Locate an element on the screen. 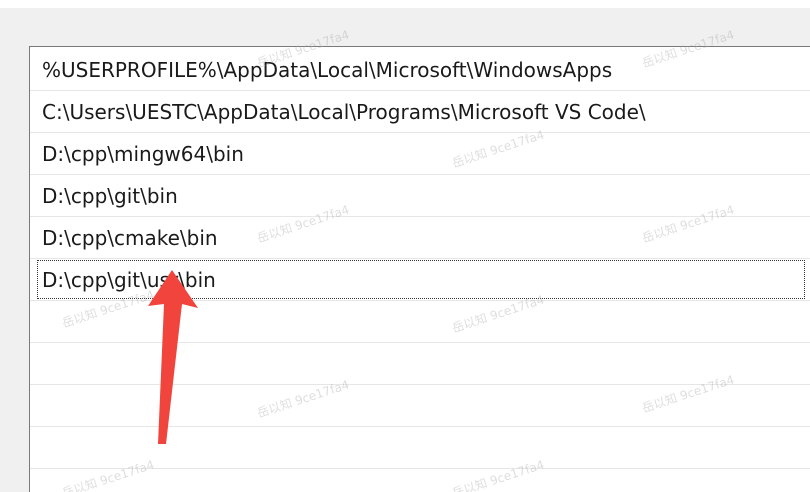 This screenshot has width=810, height=492. list-item: D:\cpp\git\bin is located at coordinates (420, 196).